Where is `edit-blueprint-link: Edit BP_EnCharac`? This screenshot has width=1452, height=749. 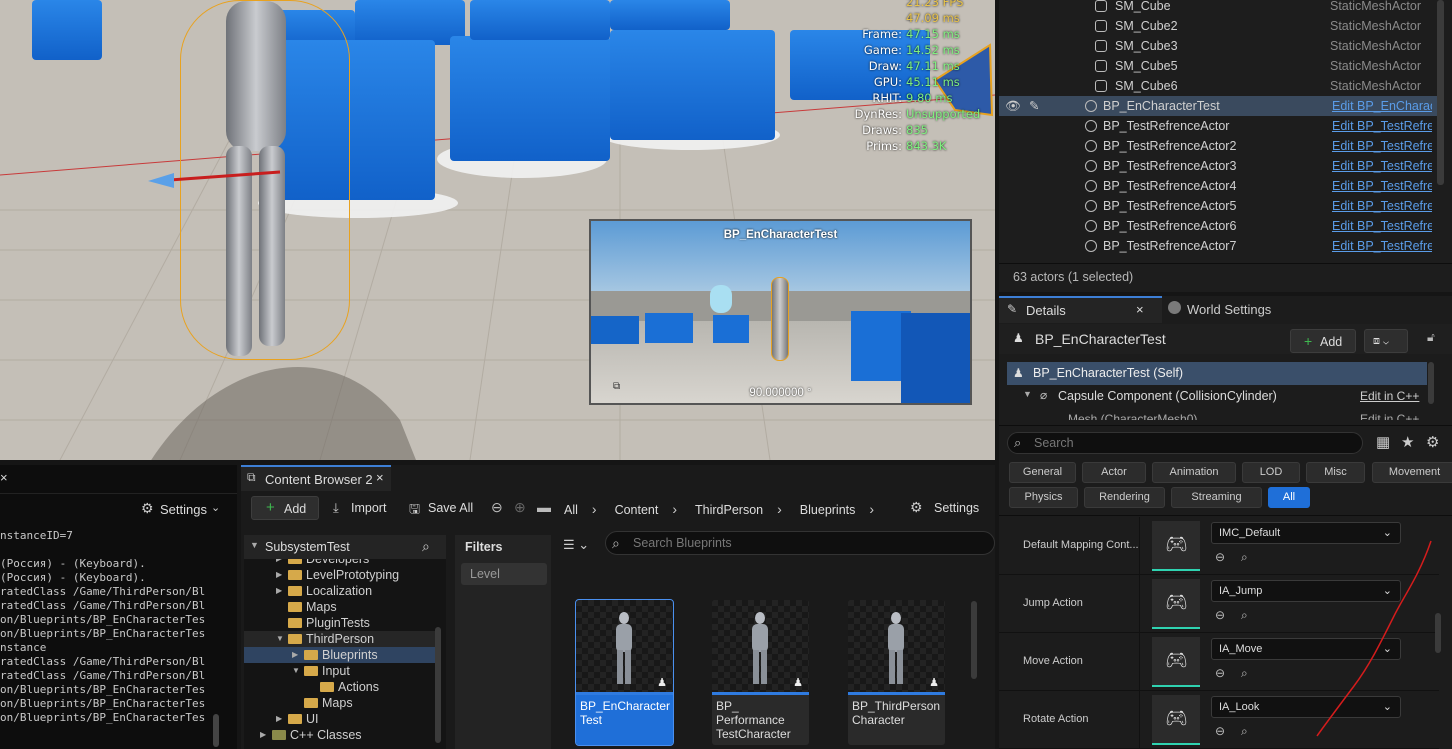 edit-blueprint-link: Edit BP_EnCharac is located at coordinates (1382, 106).